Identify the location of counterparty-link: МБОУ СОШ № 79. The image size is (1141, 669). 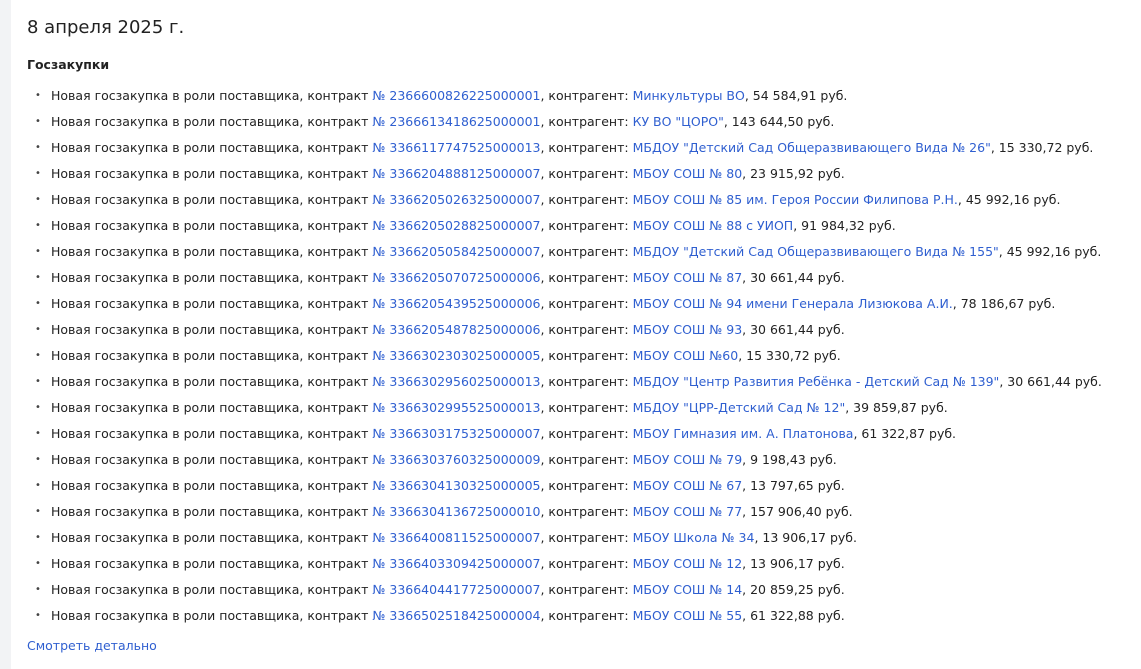
(688, 459).